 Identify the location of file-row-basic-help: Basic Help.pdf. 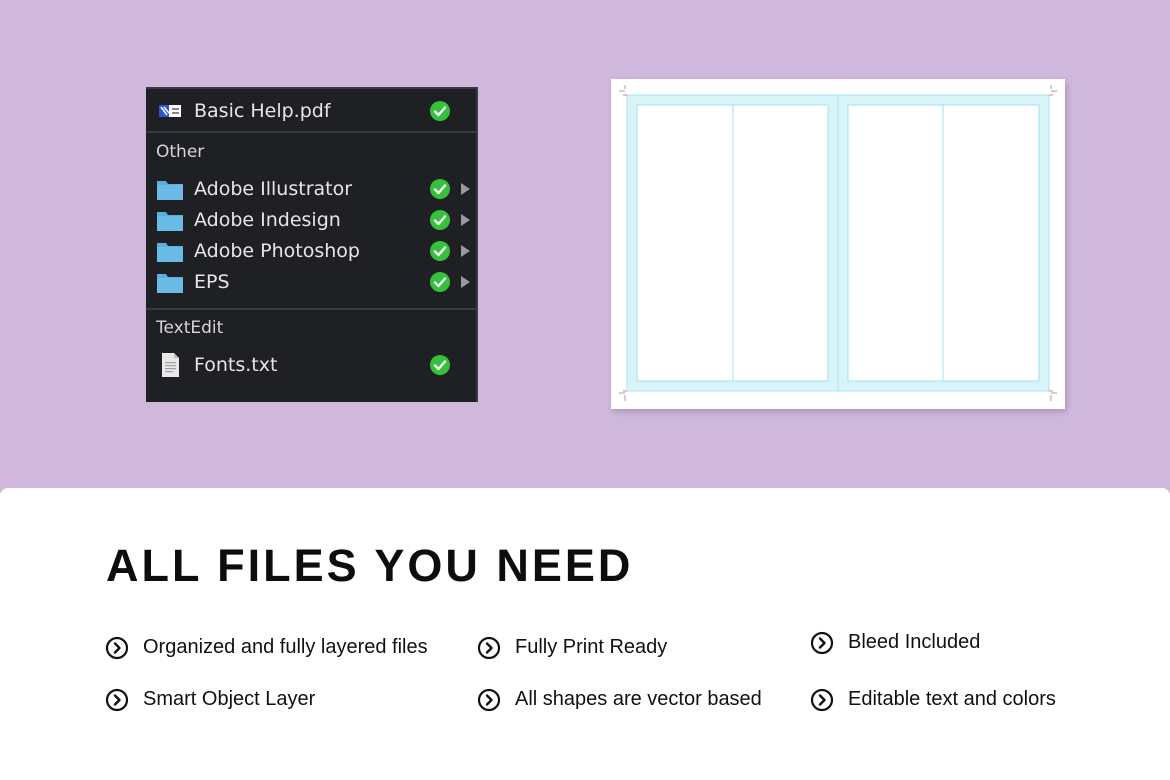
(311, 111).